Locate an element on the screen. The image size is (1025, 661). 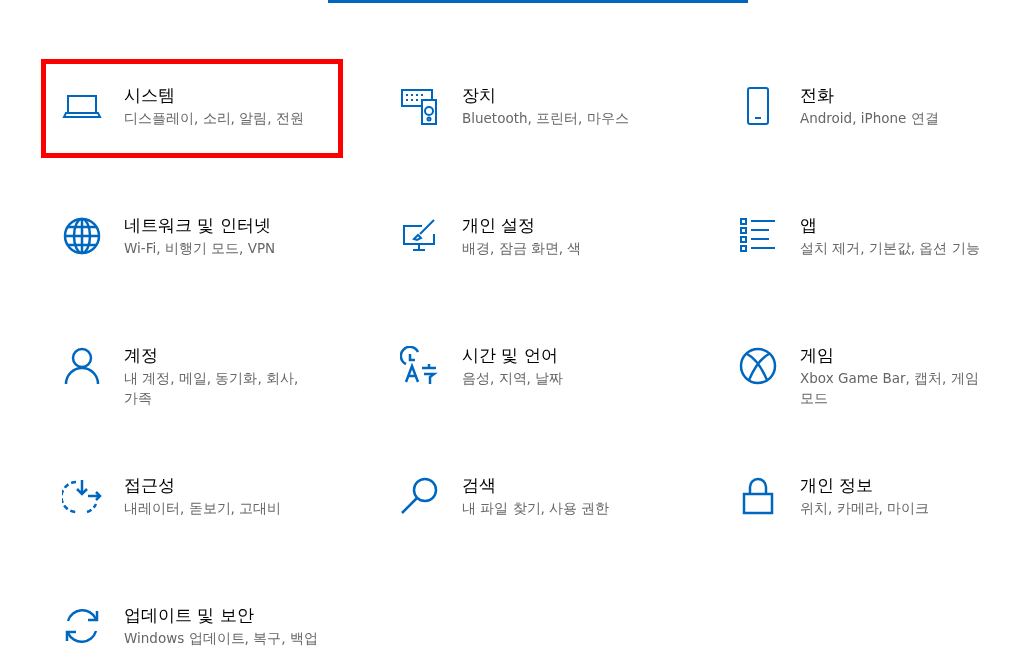
category-description: Xbox Game Bar, 캡처, 게임 모드 is located at coordinates (890, 388).